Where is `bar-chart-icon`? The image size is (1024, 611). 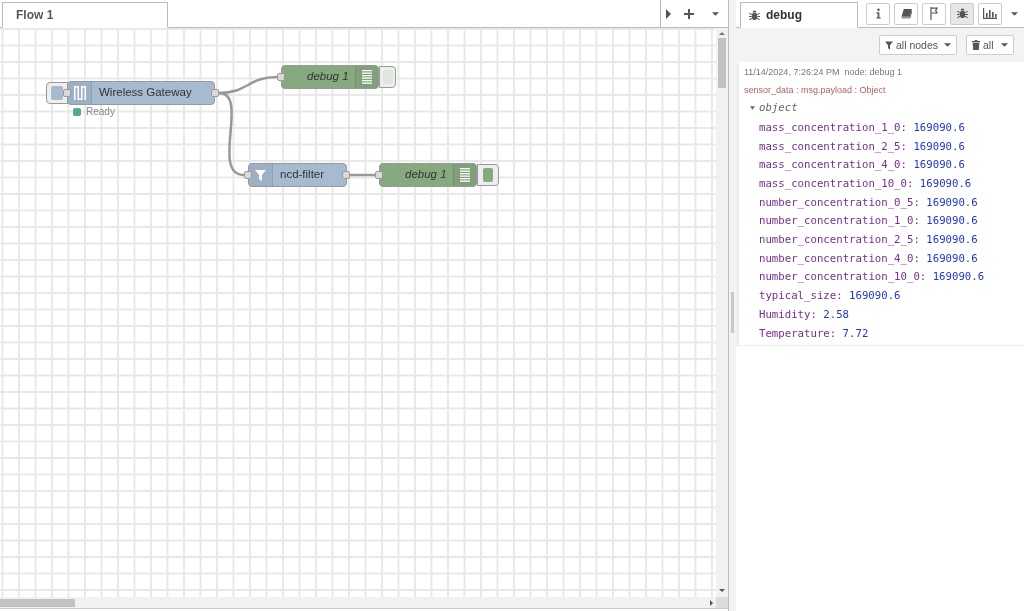
bar-chart-icon is located at coordinates (990, 13).